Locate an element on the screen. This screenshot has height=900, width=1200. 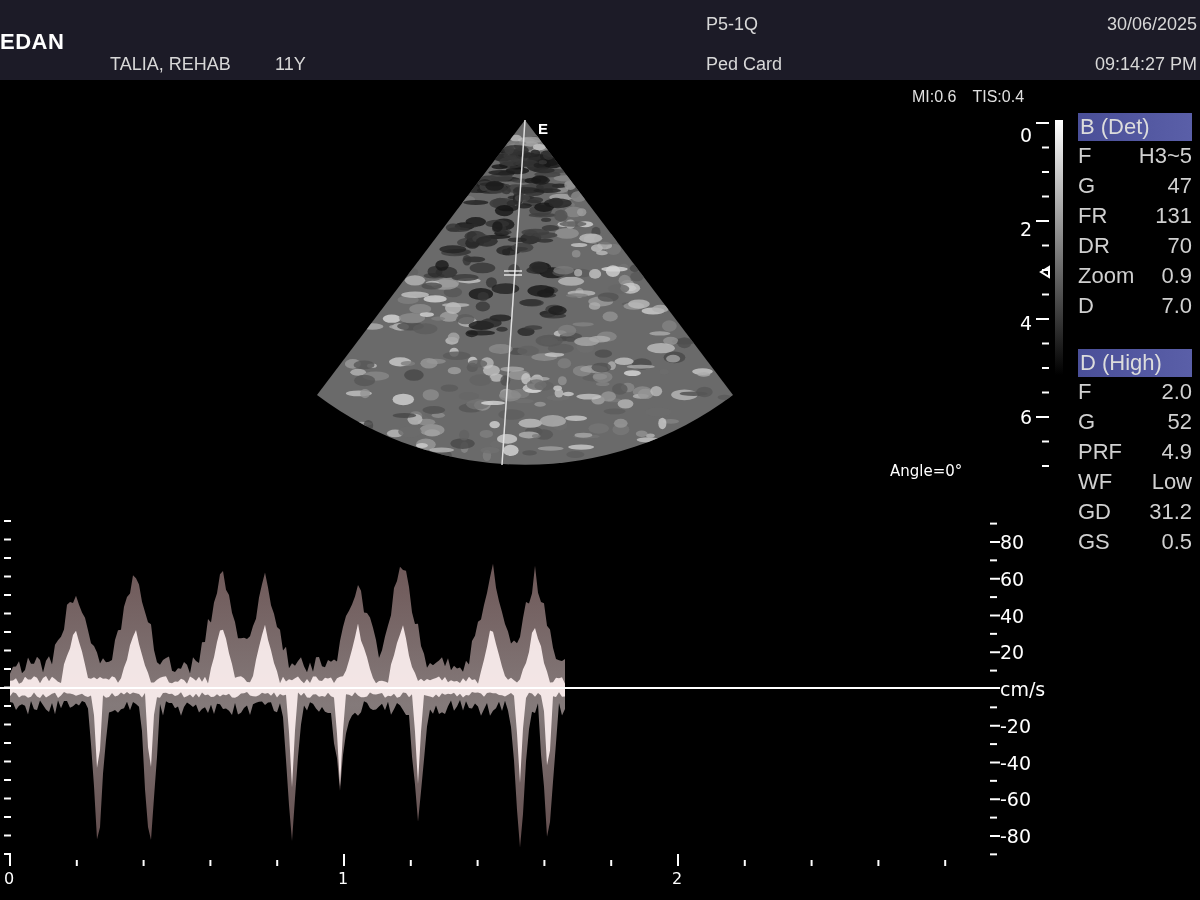
param-label: WF is located at coordinates (1095, 482).